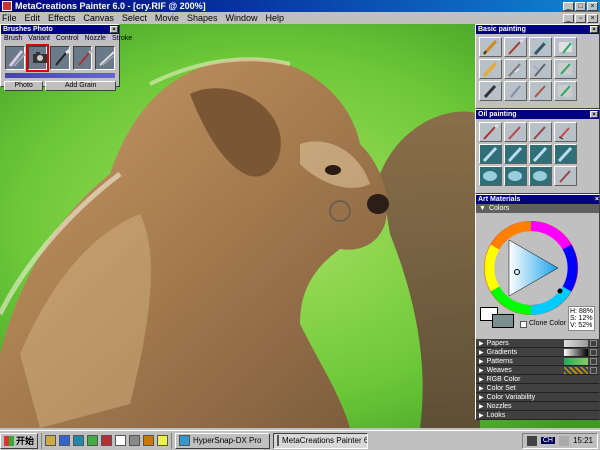 Image resolution: width=600 pixels, height=450 pixels. Describe the element at coordinates (163, 440) in the screenshot. I see `media-icon` at that location.